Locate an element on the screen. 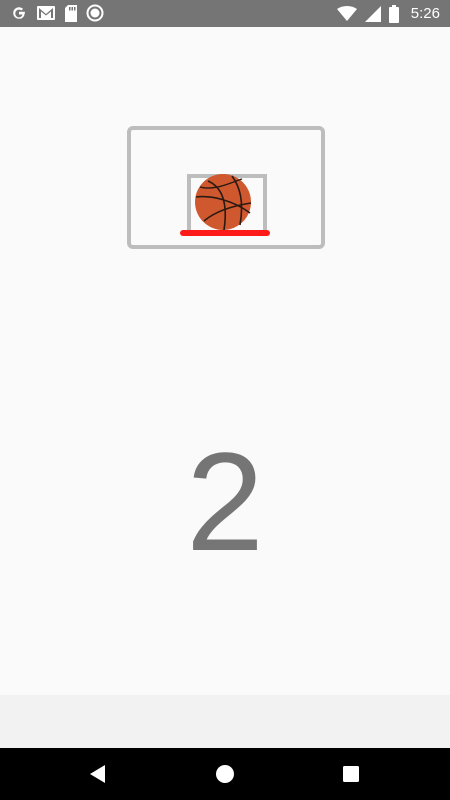  home-icon is located at coordinates (225, 774).